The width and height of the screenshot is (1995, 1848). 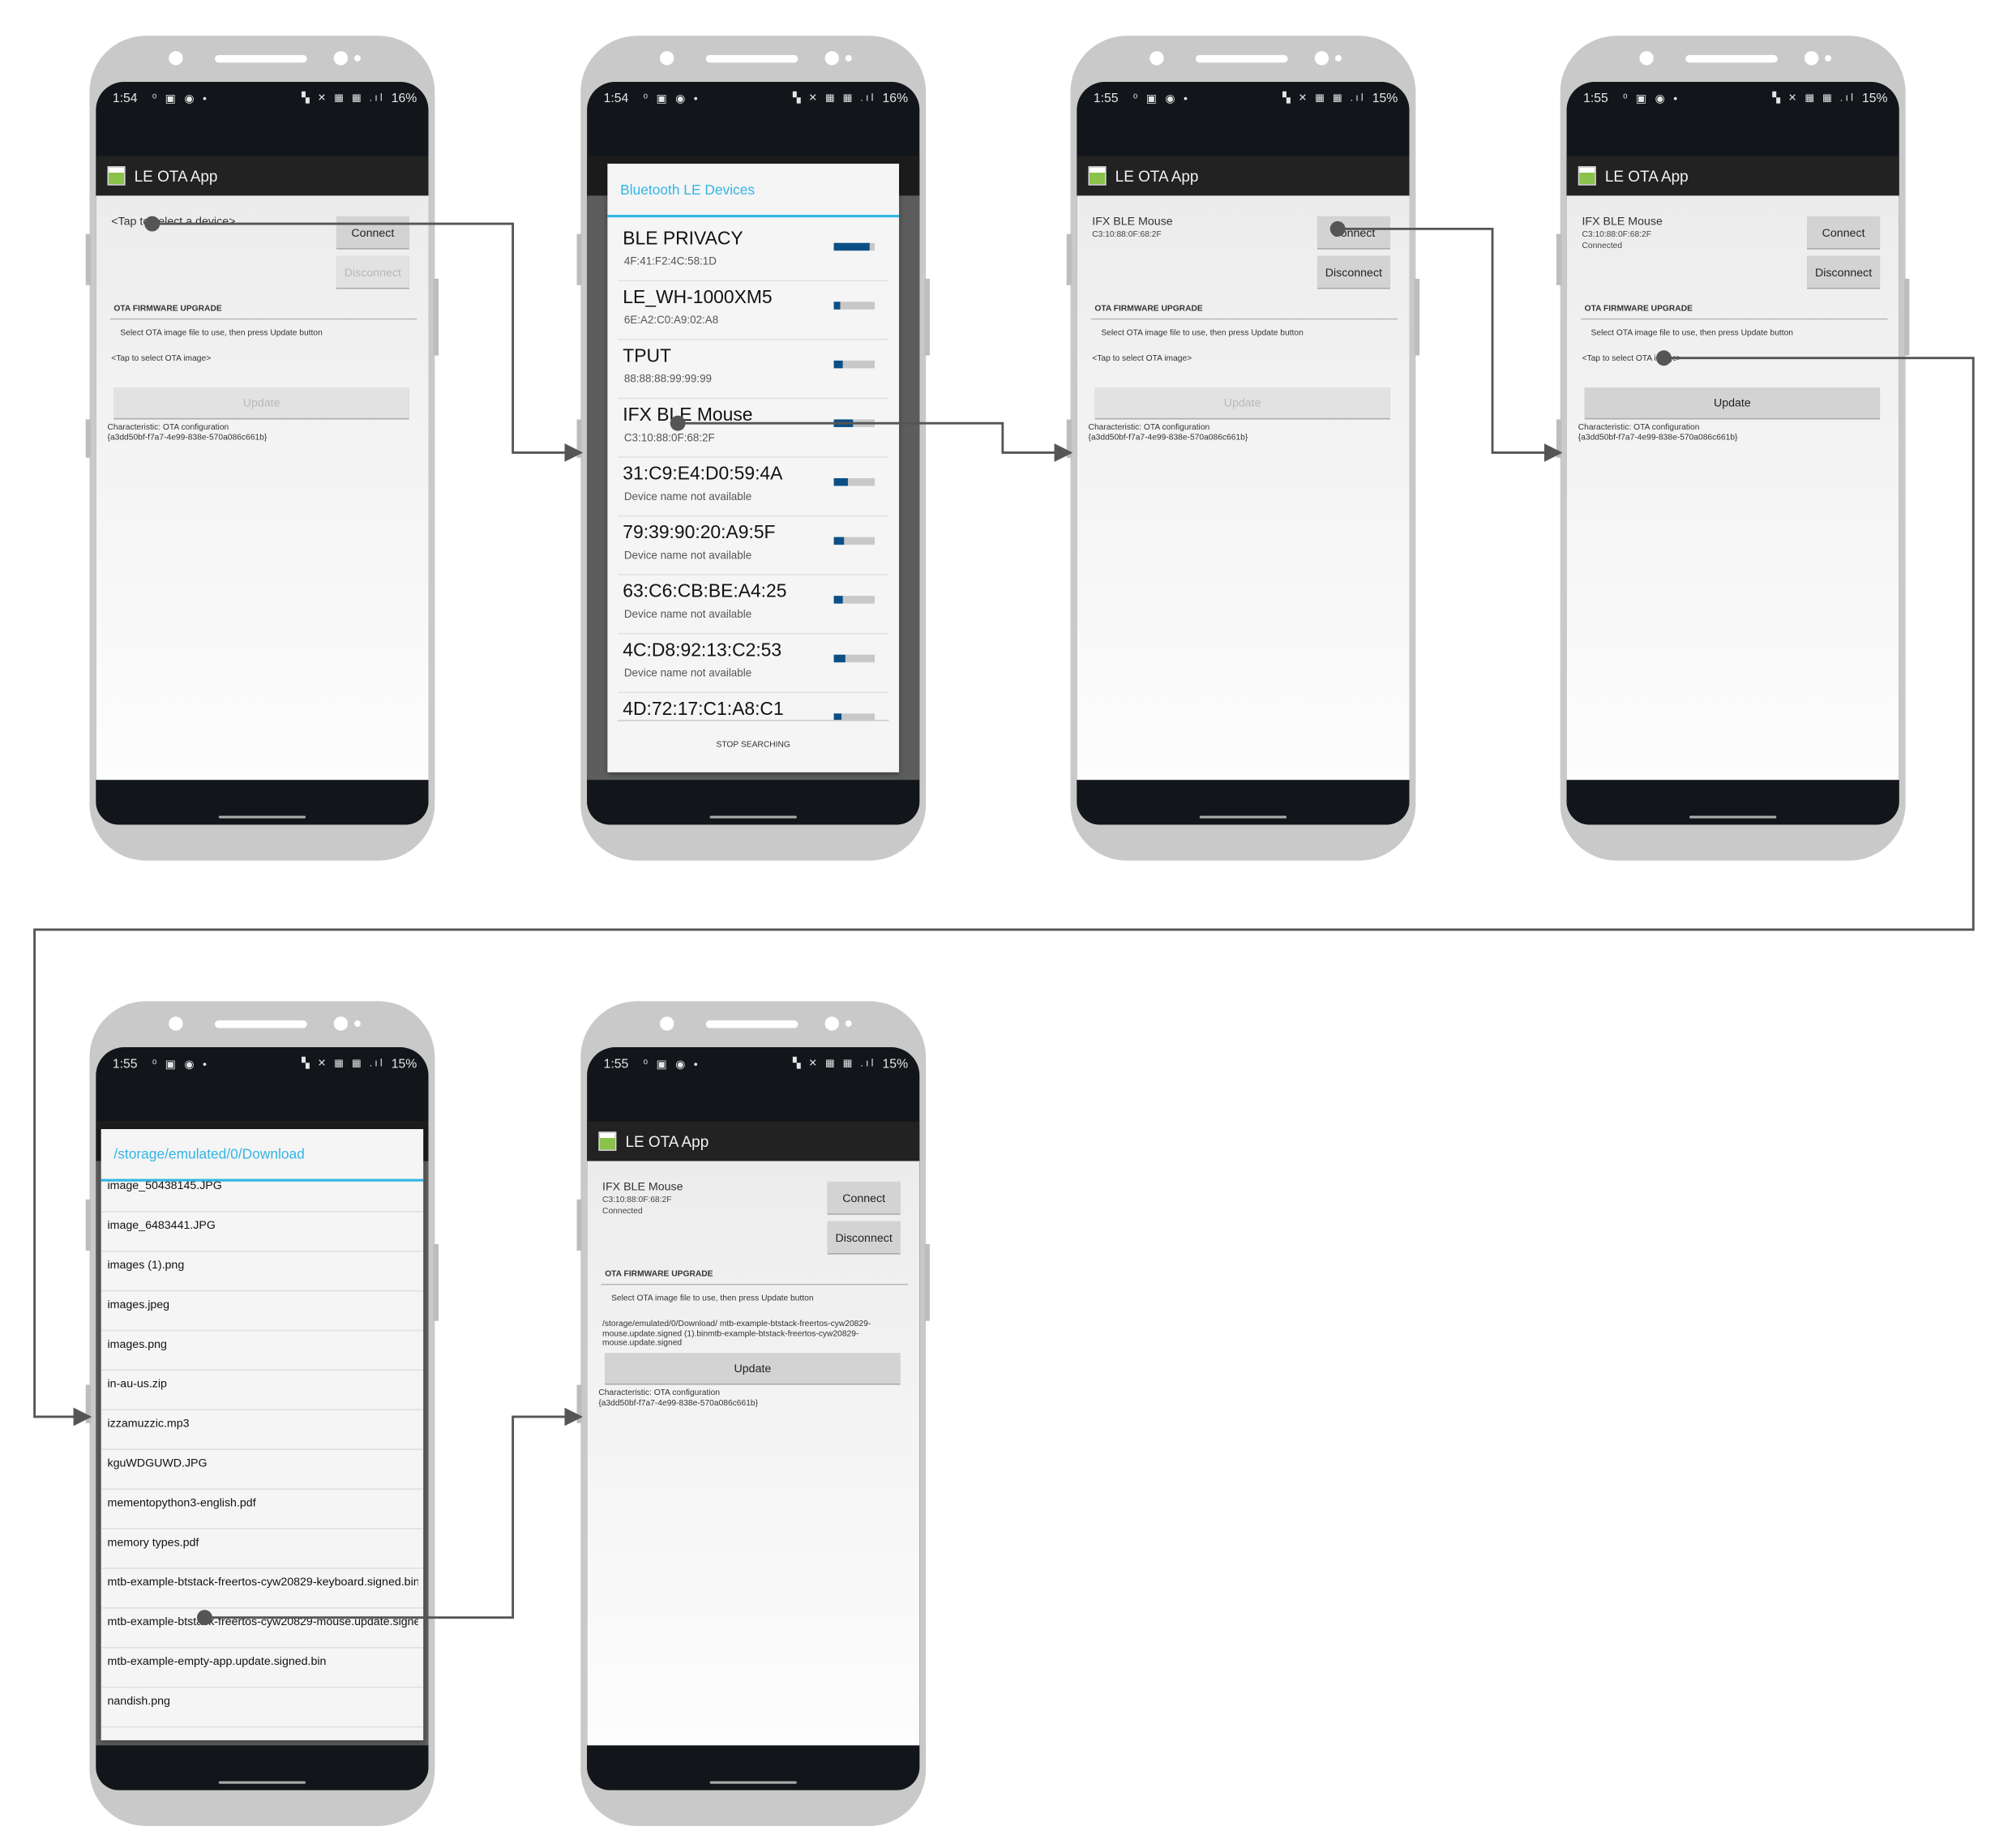 I want to click on file-list-item: kguWDGUWD.JPG, so click(x=262, y=1469).